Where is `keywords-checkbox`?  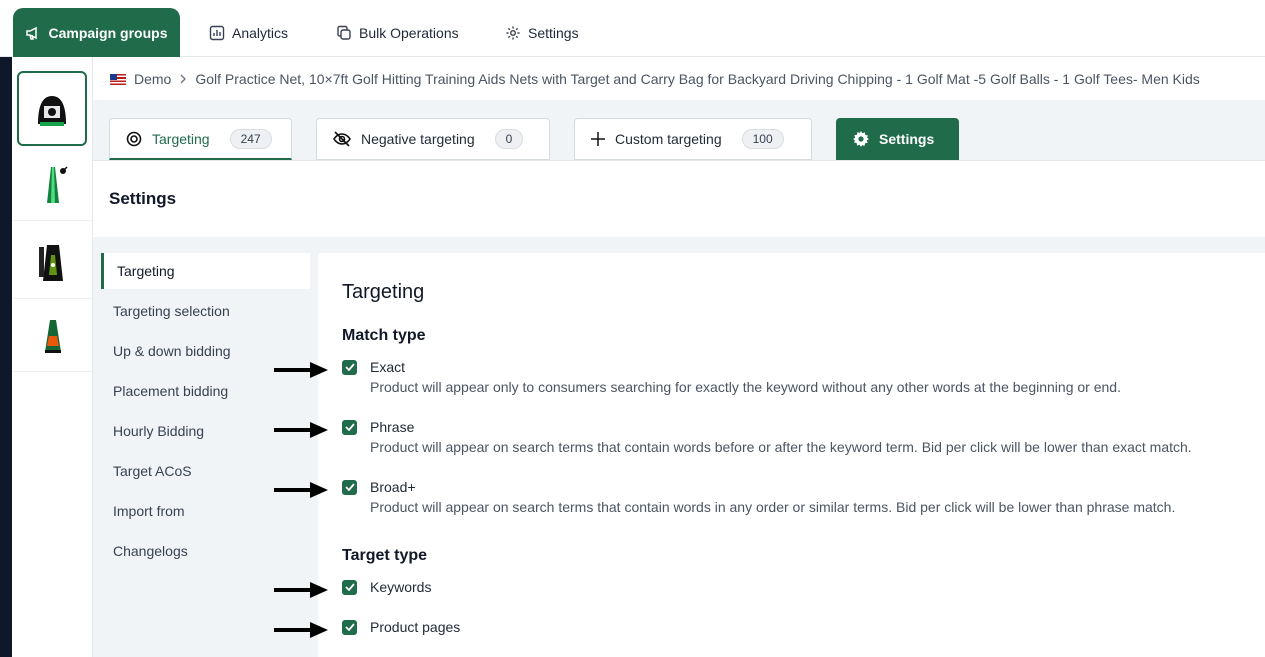 keywords-checkbox is located at coordinates (349, 587).